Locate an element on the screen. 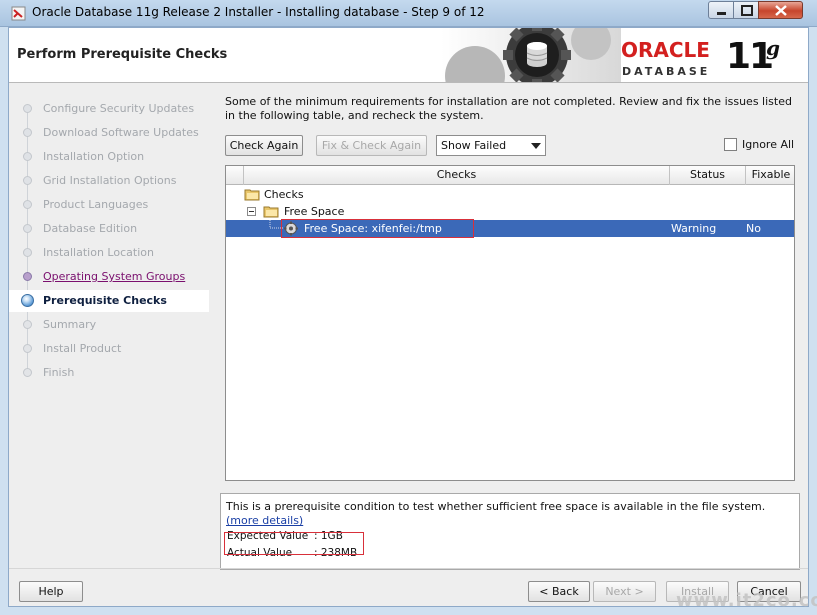 The height and width of the screenshot is (615, 817). step-item-summary: Summary is located at coordinates (109, 325).